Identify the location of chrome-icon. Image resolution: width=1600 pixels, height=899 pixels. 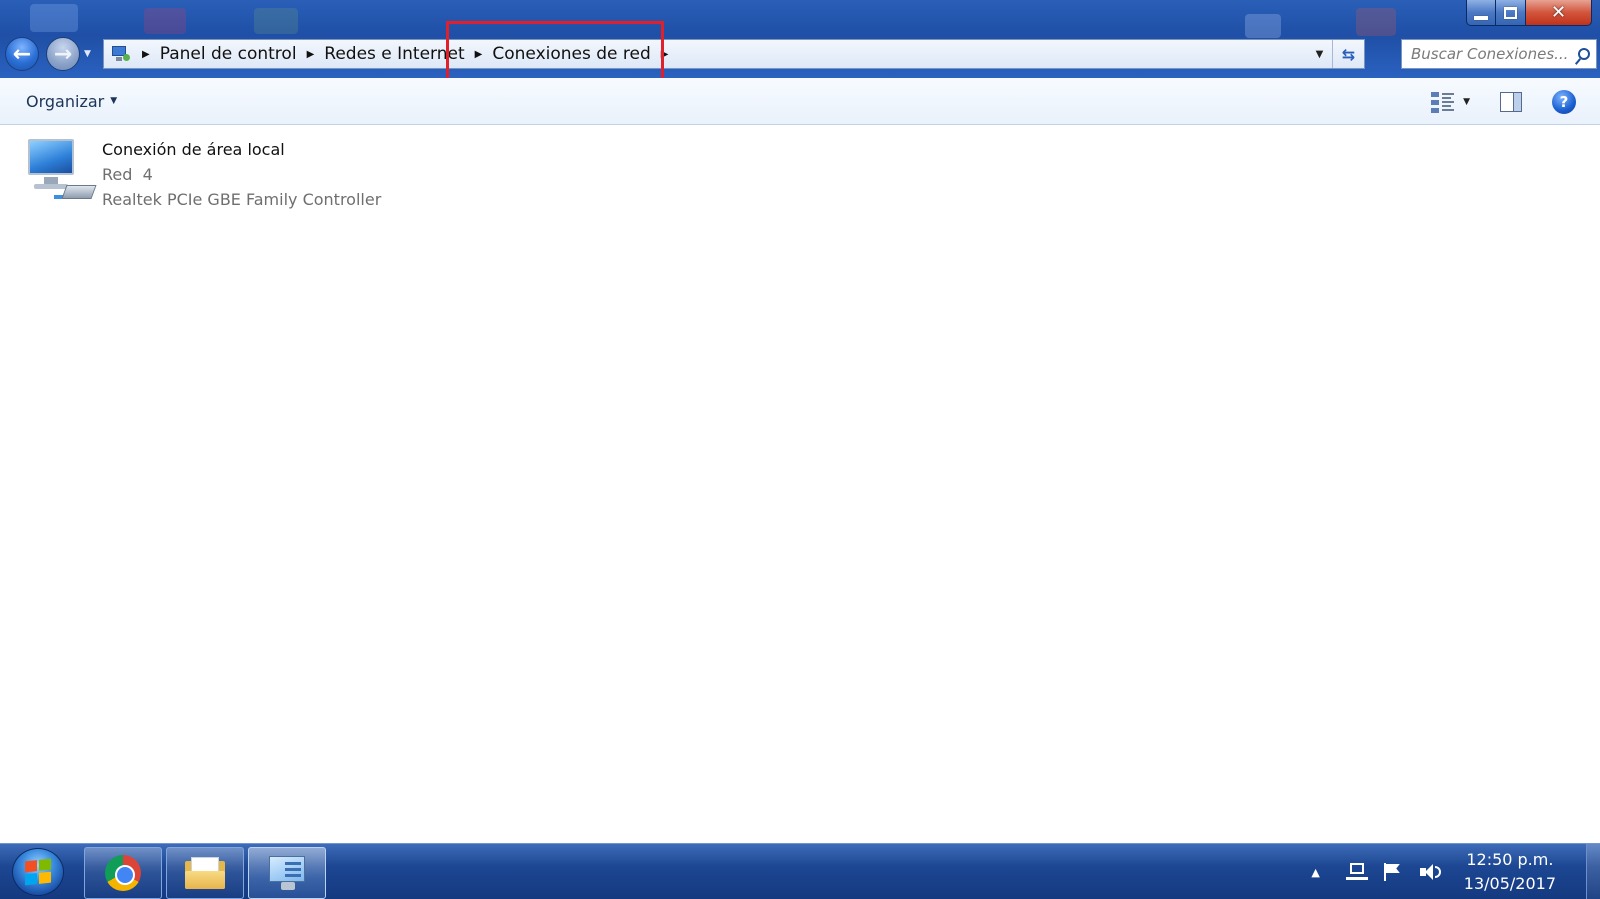
(123, 873).